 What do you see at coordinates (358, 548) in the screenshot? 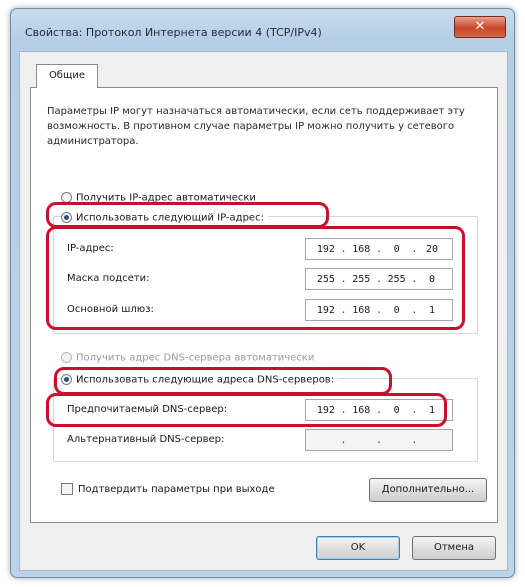
I see `ok-button: OK` at bounding box center [358, 548].